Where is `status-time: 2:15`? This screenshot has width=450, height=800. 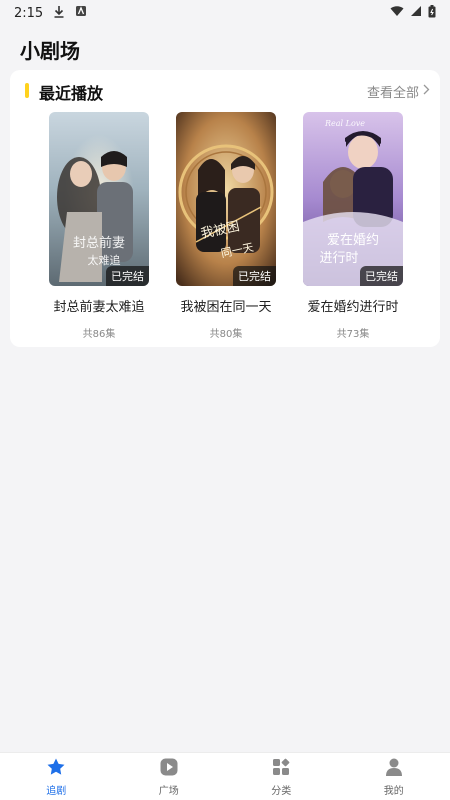
status-time: 2:15 is located at coordinates (29, 13).